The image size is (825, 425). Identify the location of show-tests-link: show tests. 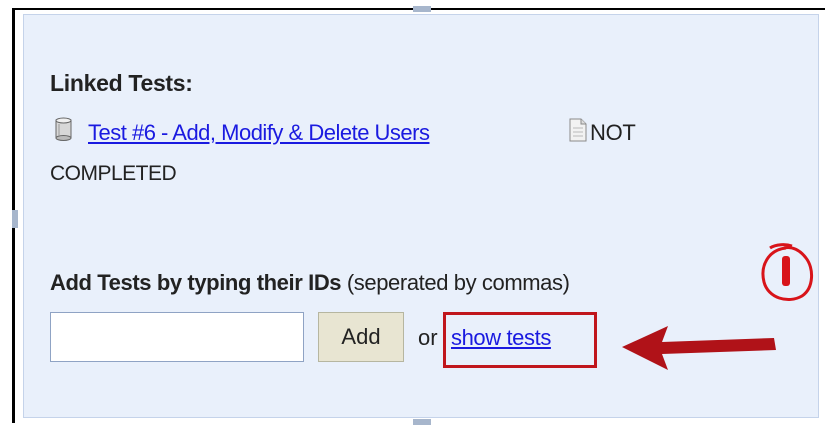
(501, 338).